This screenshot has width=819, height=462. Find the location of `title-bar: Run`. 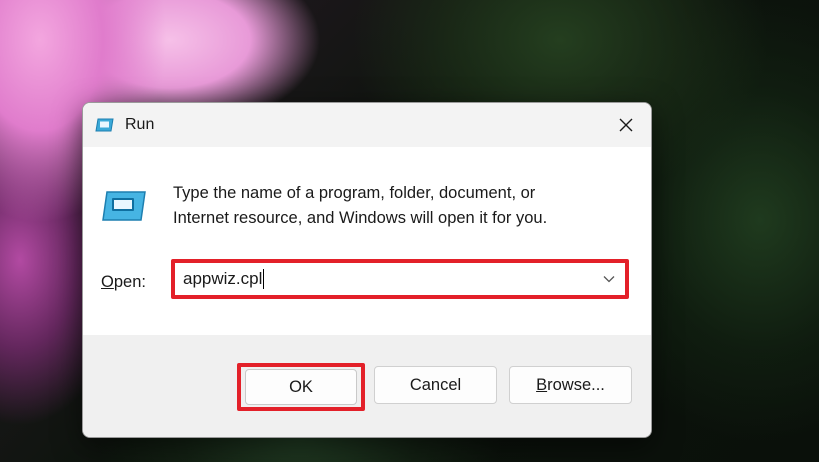

title-bar: Run is located at coordinates (367, 125).